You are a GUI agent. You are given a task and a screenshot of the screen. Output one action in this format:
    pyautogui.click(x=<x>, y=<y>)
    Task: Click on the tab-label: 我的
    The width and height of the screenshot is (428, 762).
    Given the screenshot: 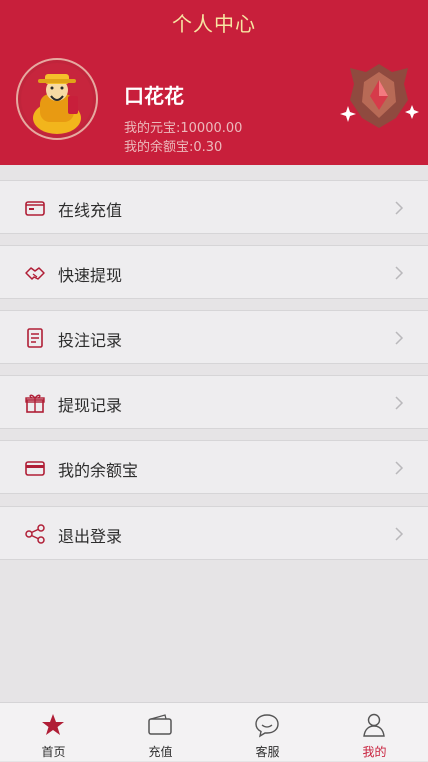 What is the action you would take?
    pyautogui.click(x=374, y=752)
    